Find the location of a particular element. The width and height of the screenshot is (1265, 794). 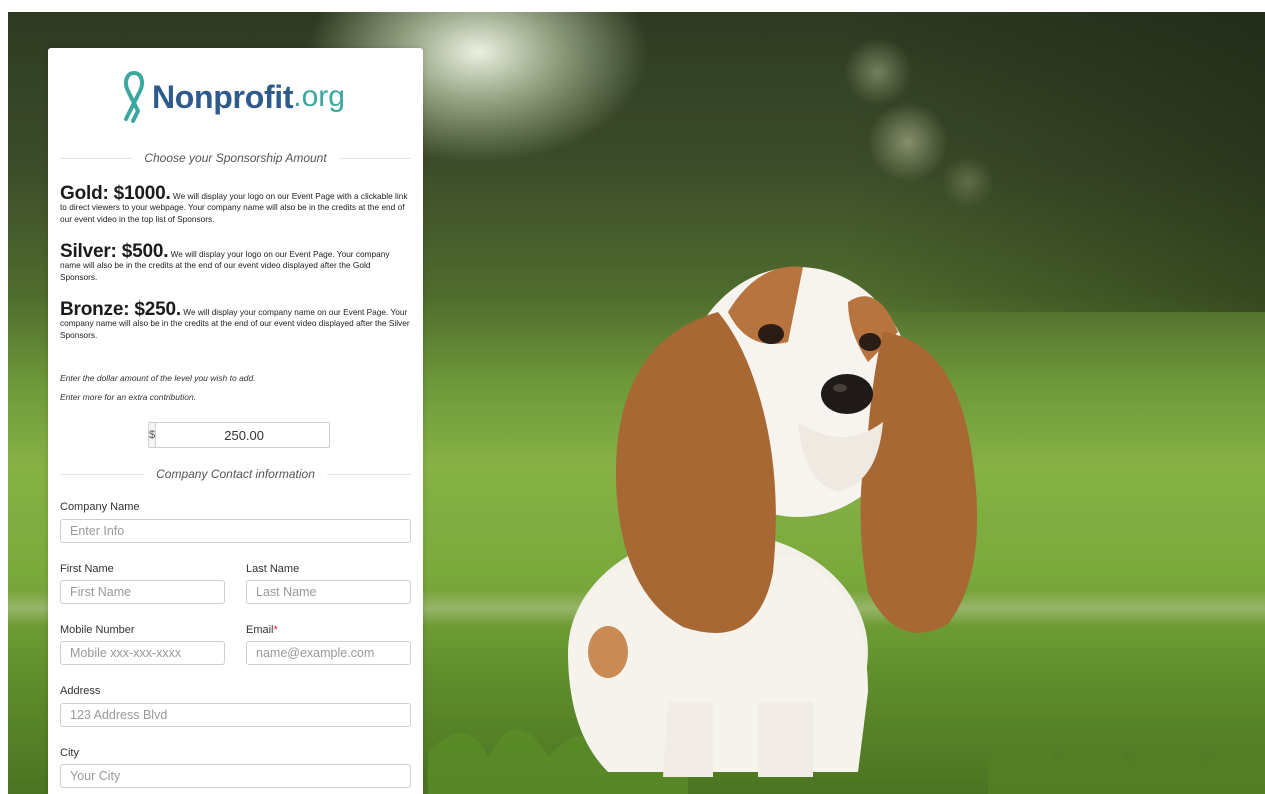

email-label: Email* is located at coordinates (262, 630).